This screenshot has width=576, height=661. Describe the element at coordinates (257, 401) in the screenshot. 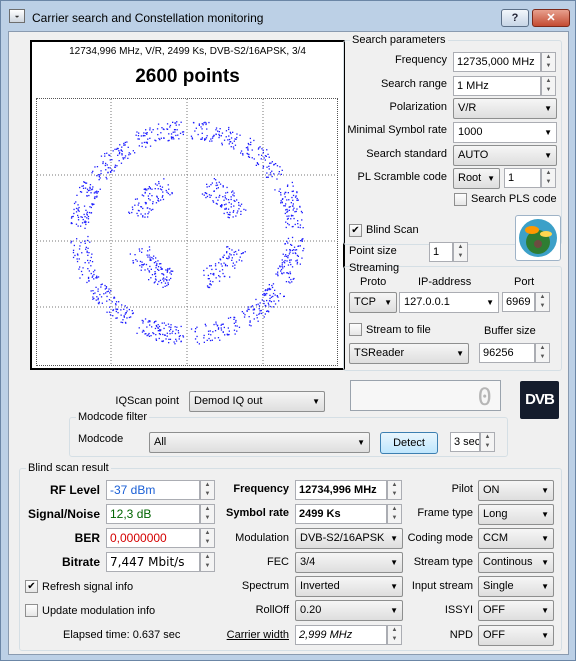

I see `iqscan-select: Demod IQ out ▼` at that location.